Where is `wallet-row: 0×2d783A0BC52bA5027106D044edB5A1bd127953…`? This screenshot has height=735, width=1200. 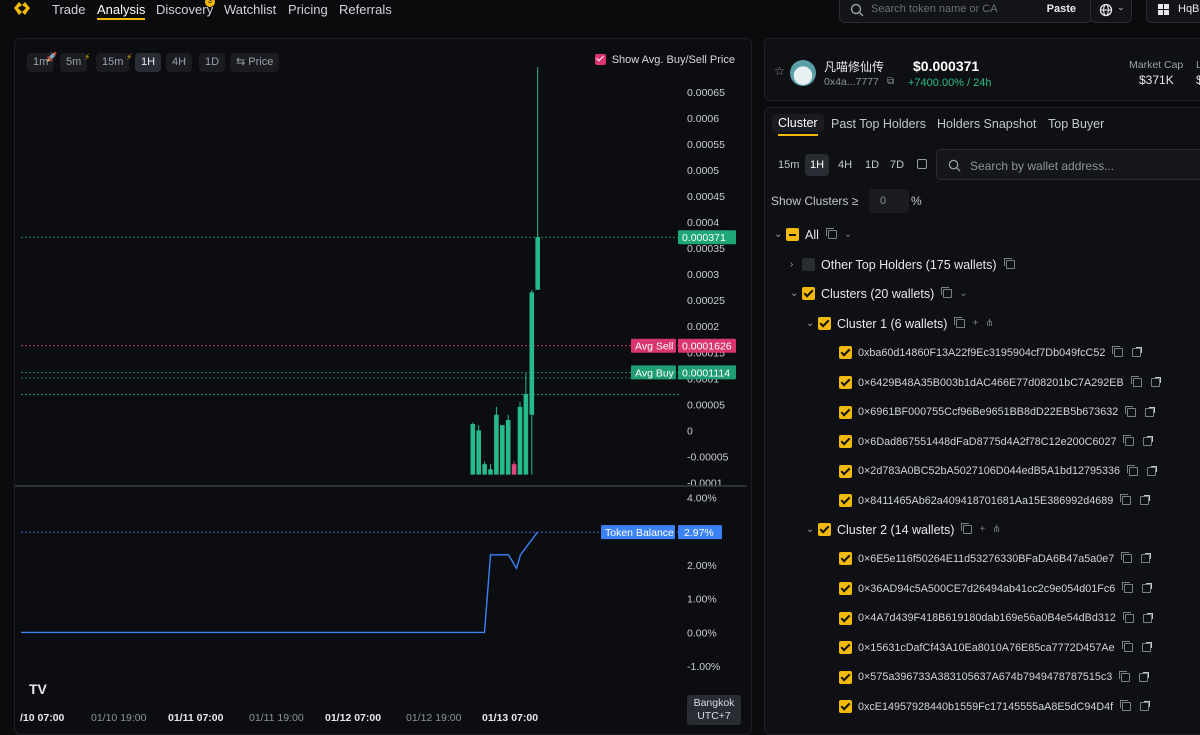
wallet-row: 0×2d783A0BC52bA5027106D044edB5A1bd127953… is located at coordinates (998, 473).